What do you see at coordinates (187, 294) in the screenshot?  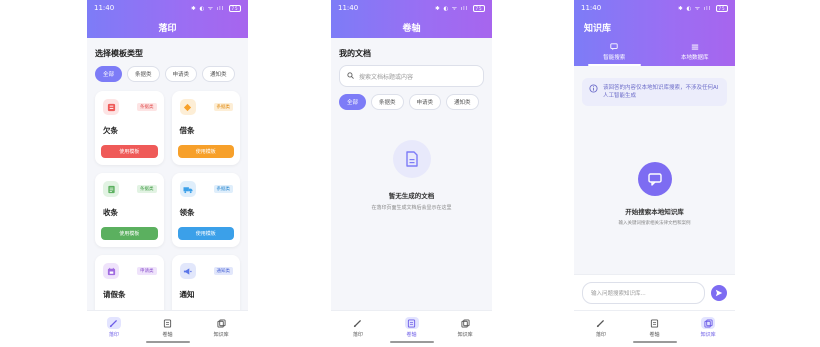 I see `template-name: 通知` at bounding box center [187, 294].